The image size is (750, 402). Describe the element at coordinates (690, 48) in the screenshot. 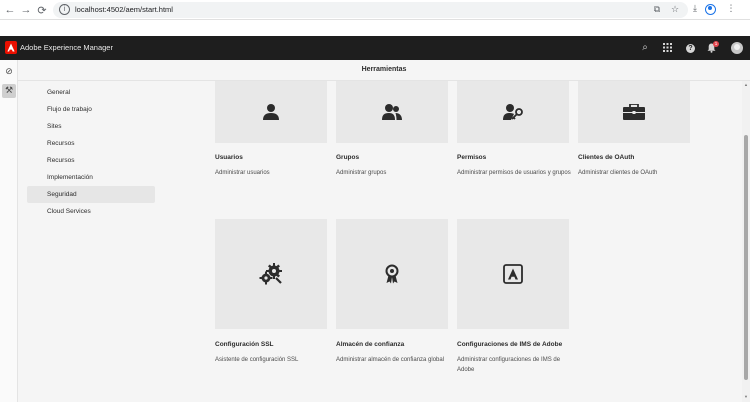

I see `help-icon: ?` at that location.